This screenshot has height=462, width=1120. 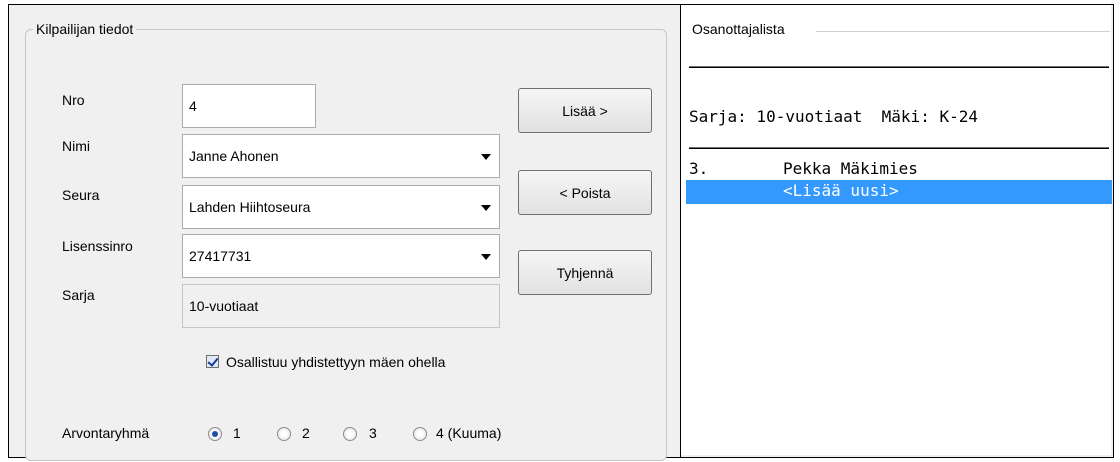 I want to click on list-item-add-new, so click(x=899, y=192).